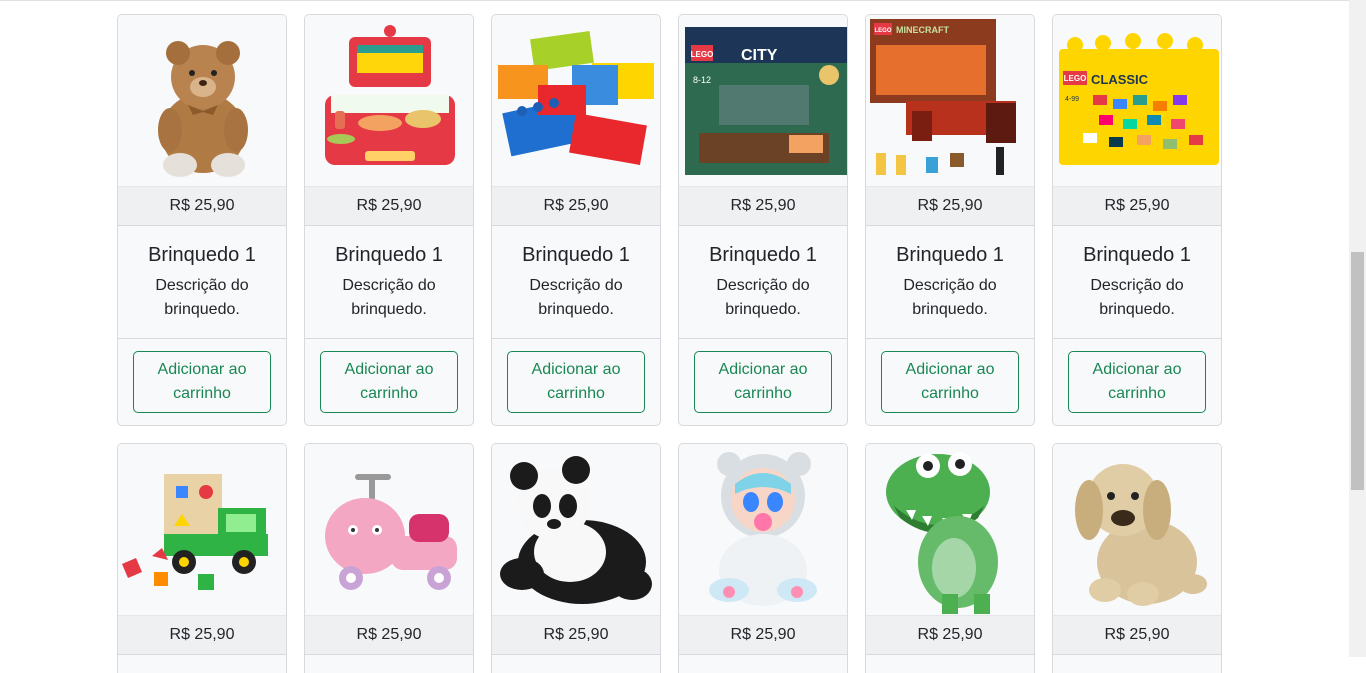  What do you see at coordinates (763, 529) in the screenshot?
I see `baby-doll-image` at bounding box center [763, 529].